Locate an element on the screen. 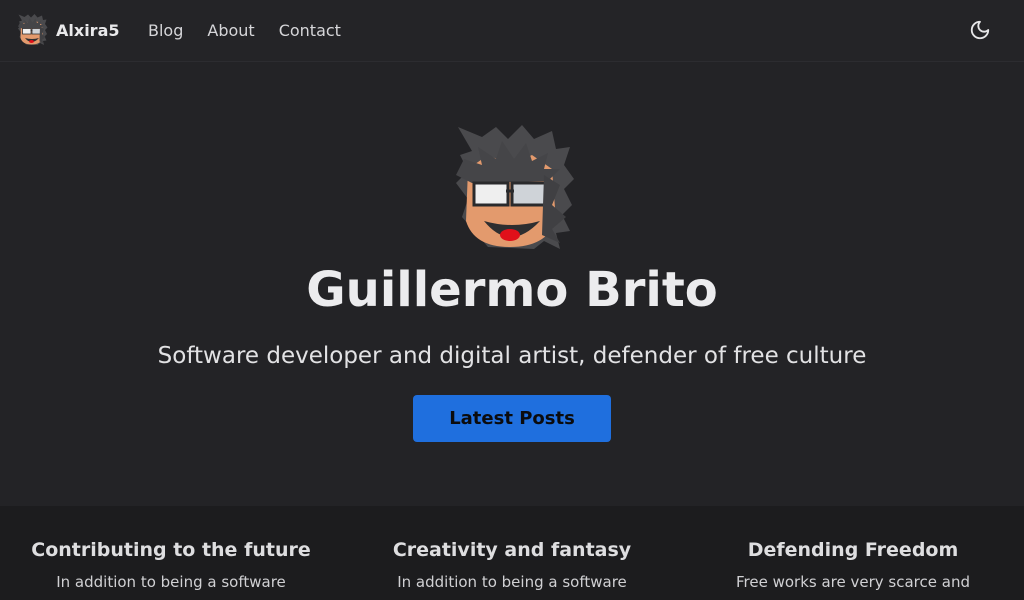  nav-link-blog: Blog is located at coordinates (165, 30).